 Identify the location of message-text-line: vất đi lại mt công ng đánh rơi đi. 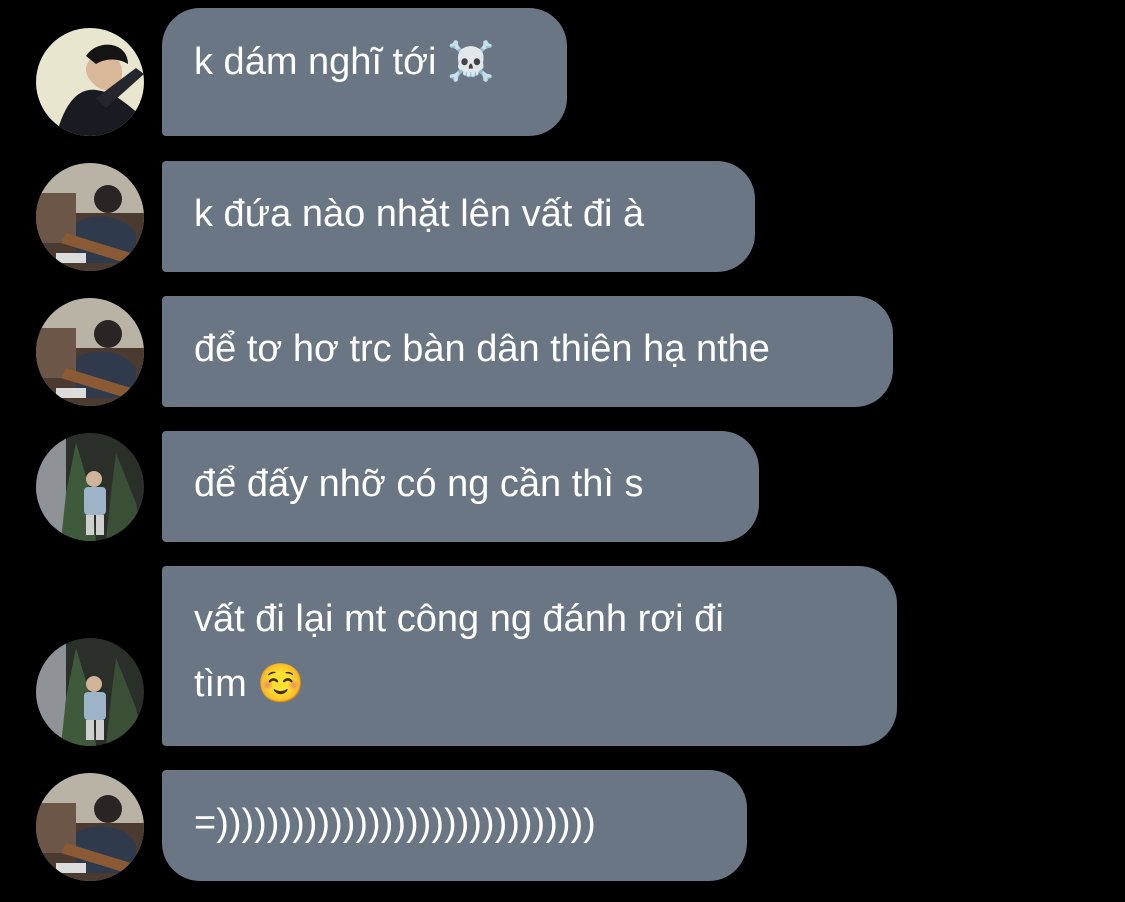
(459, 619).